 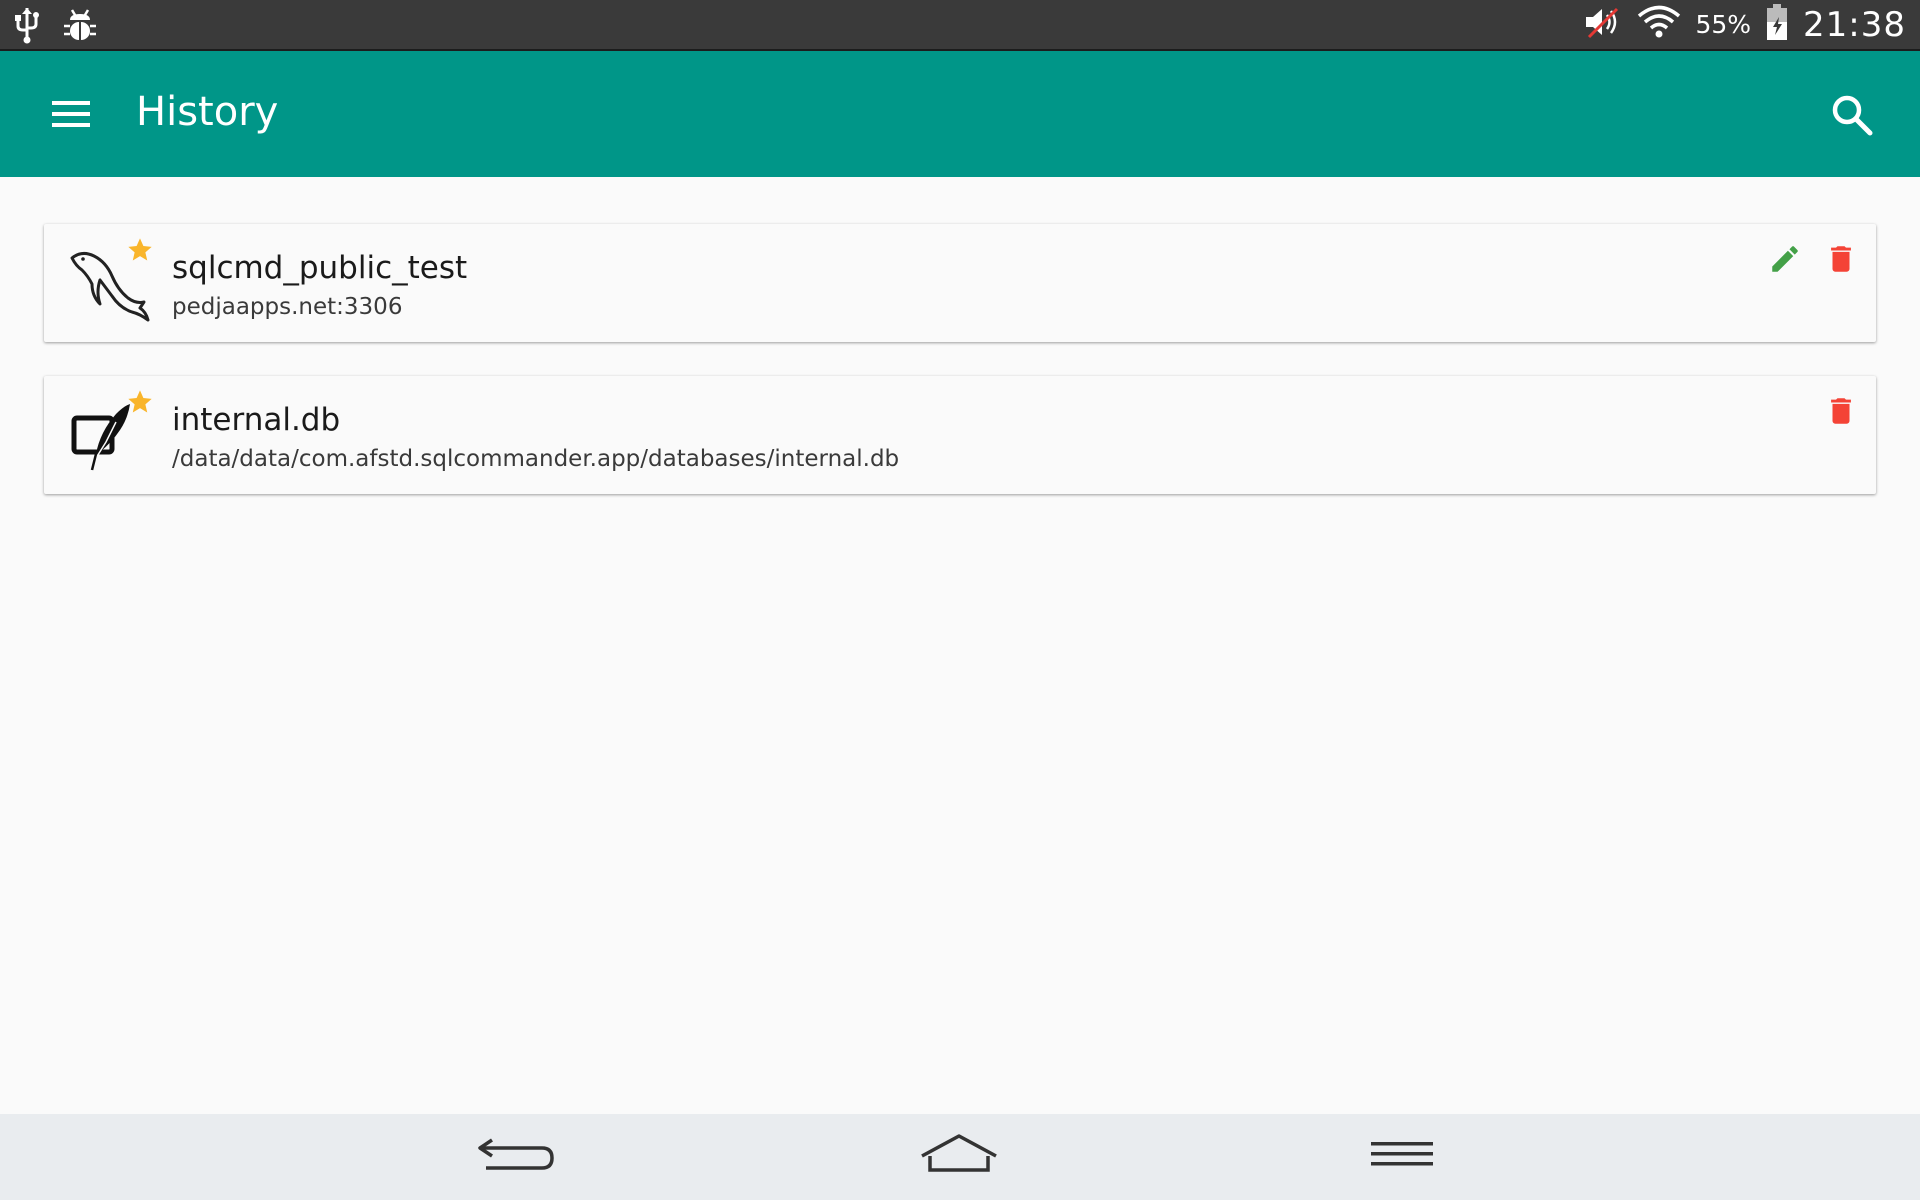 What do you see at coordinates (56, 27) in the screenshot?
I see `status-left-icons` at bounding box center [56, 27].